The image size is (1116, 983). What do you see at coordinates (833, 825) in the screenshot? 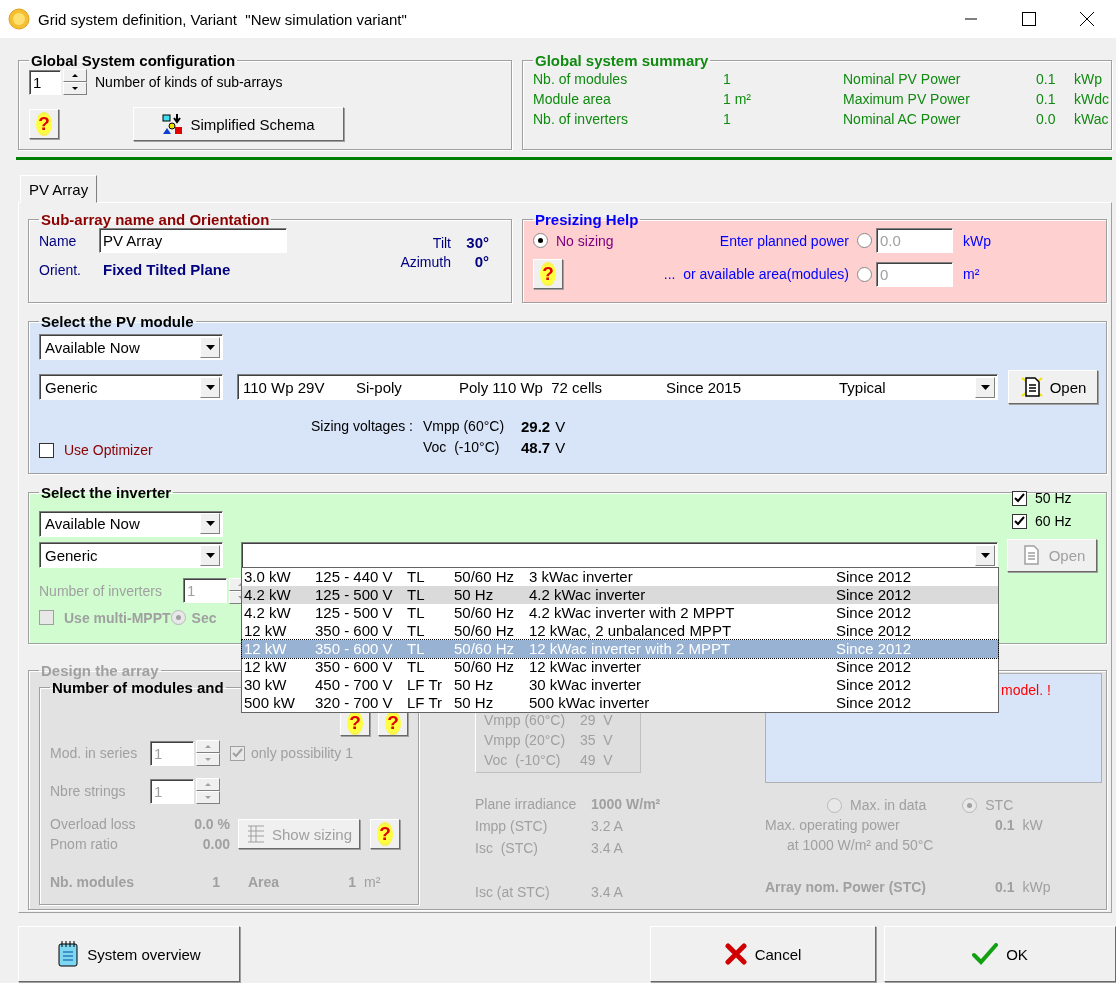
I see `label: Max. operating power` at bounding box center [833, 825].